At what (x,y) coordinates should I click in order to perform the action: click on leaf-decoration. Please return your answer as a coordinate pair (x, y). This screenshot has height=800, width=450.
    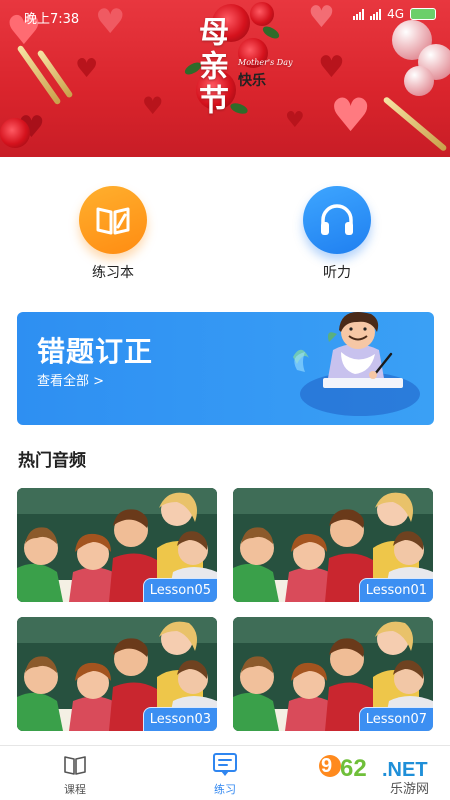
    Looking at the image, I should click on (239, 108).